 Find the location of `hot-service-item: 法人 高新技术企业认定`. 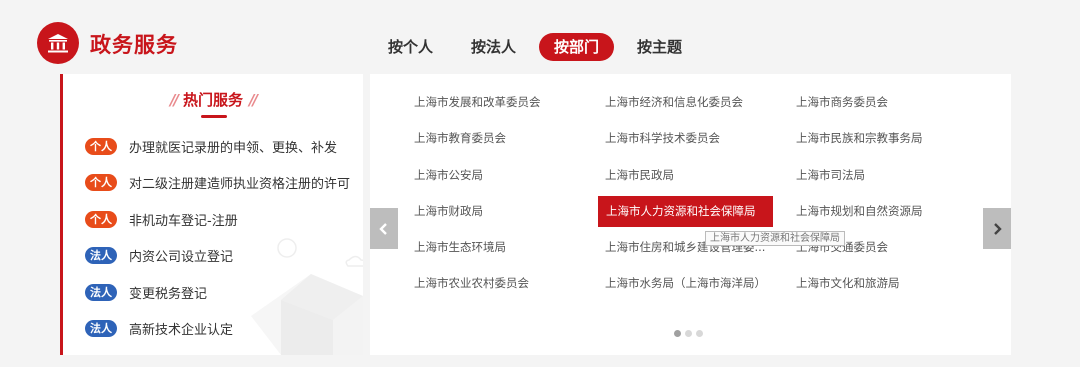

hot-service-item: 法人 高新技术企业认定 is located at coordinates (220, 329).